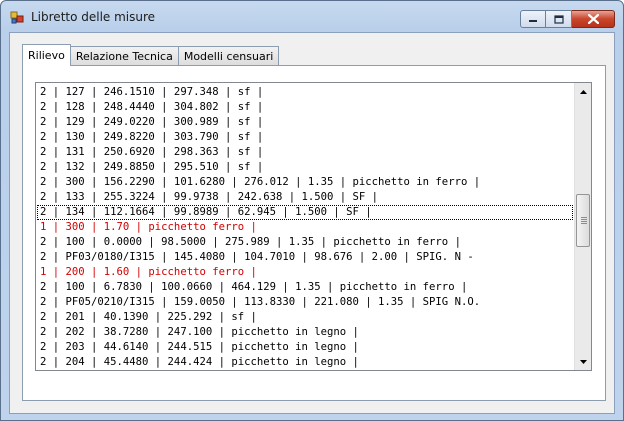  I want to click on list-item: 2 | 130 | 249.8220 | 303.790 | sf |, so click(305, 137).